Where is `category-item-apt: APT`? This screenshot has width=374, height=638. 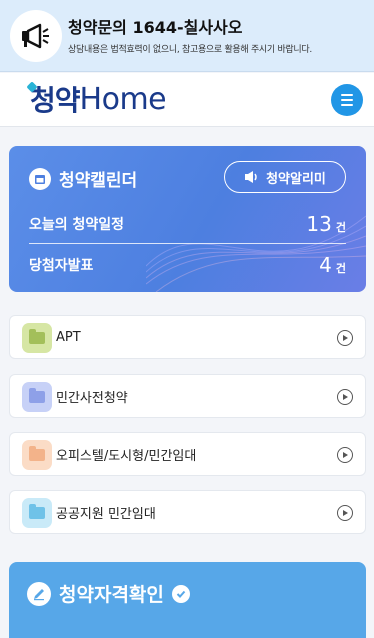
category-item-apt: APT is located at coordinates (187, 337).